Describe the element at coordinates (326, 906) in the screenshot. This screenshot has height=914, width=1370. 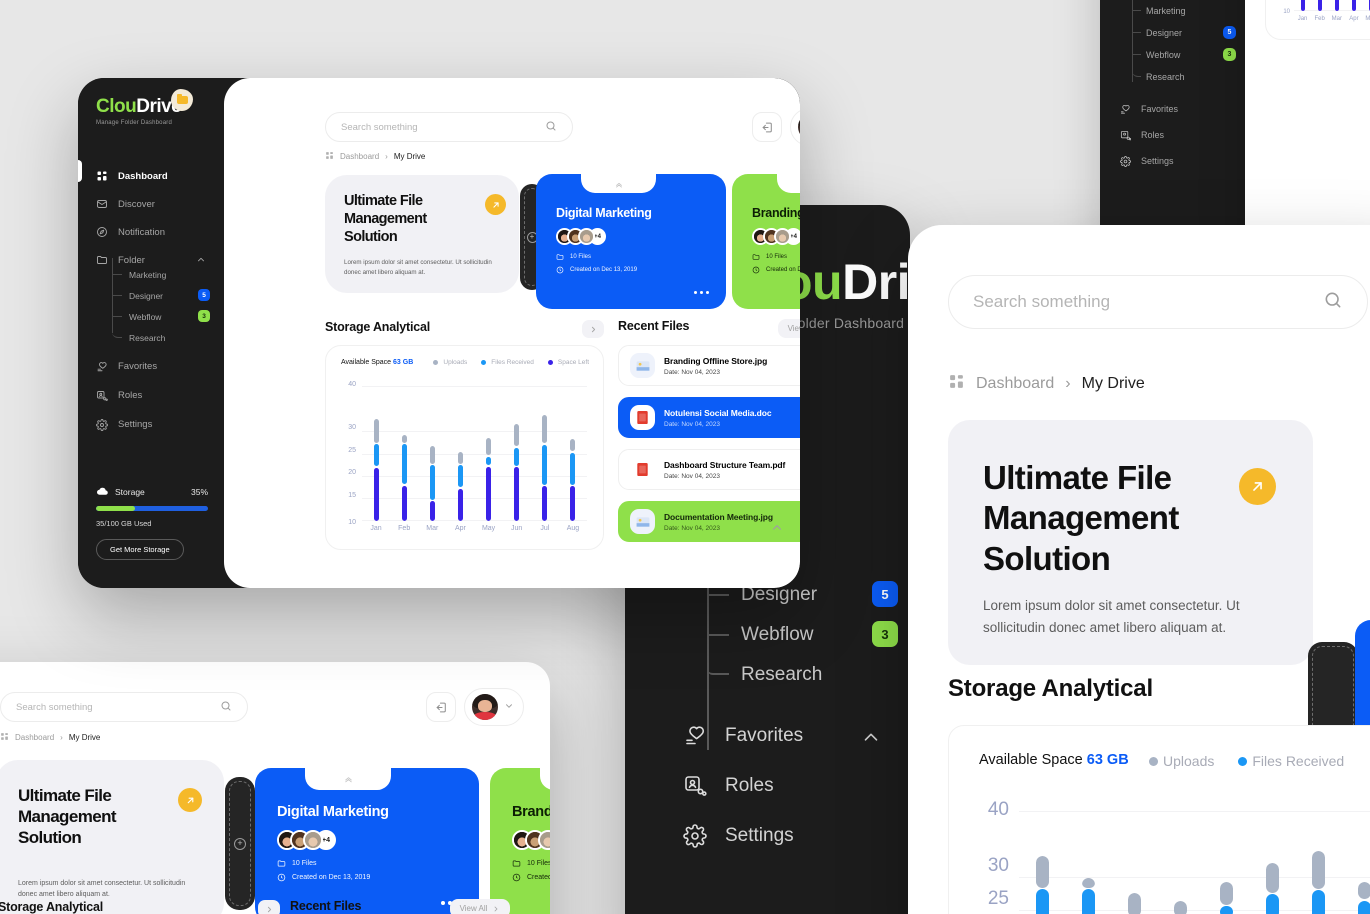
I see `recent-files-title-bl: Recent Files` at that location.